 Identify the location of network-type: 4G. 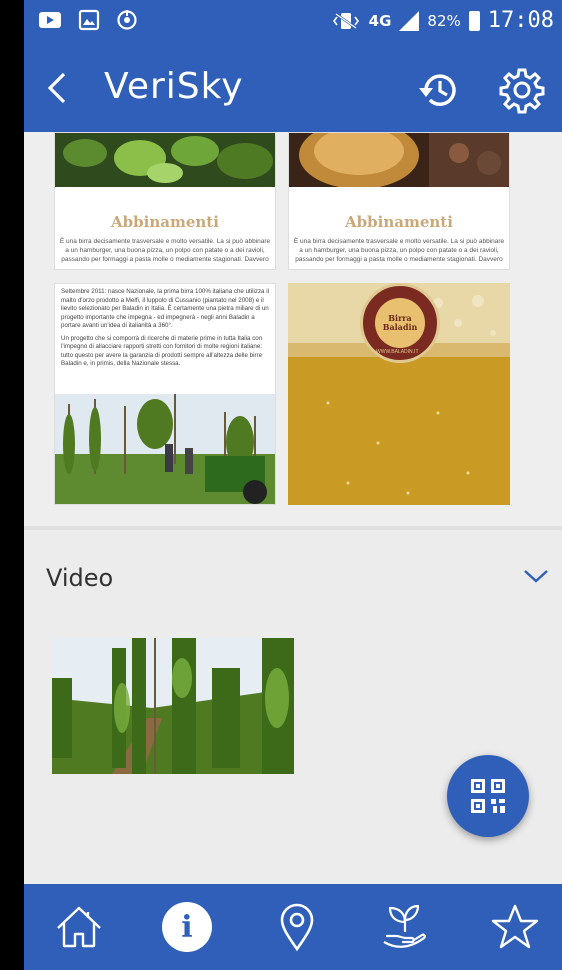
(380, 20).